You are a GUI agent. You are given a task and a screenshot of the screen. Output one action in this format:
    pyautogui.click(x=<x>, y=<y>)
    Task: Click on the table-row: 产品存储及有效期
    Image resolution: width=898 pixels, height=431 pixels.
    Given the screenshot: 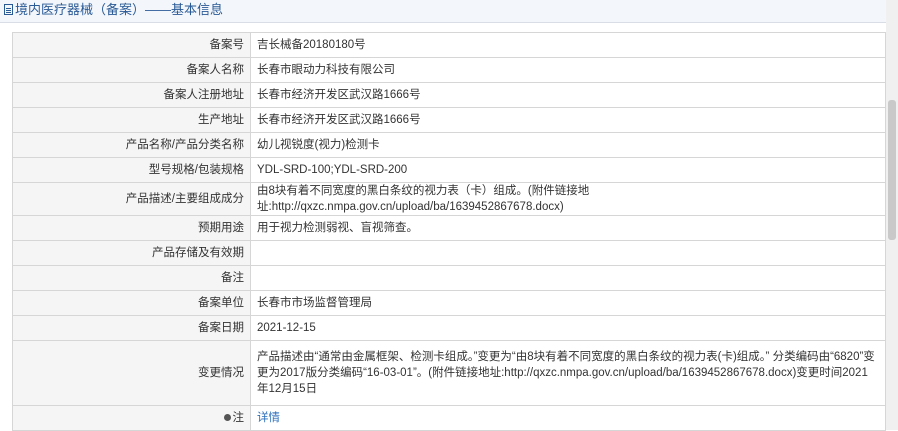 What is the action you would take?
    pyautogui.click(x=449, y=253)
    